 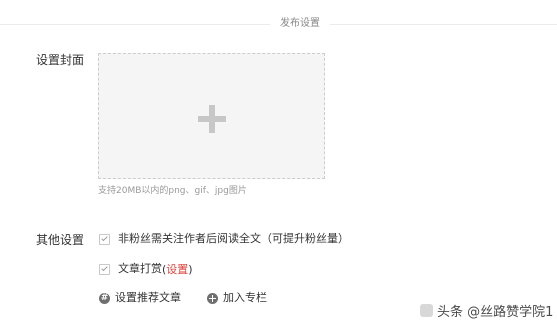 I want to click on hash-circle-icon, so click(x=104, y=298).